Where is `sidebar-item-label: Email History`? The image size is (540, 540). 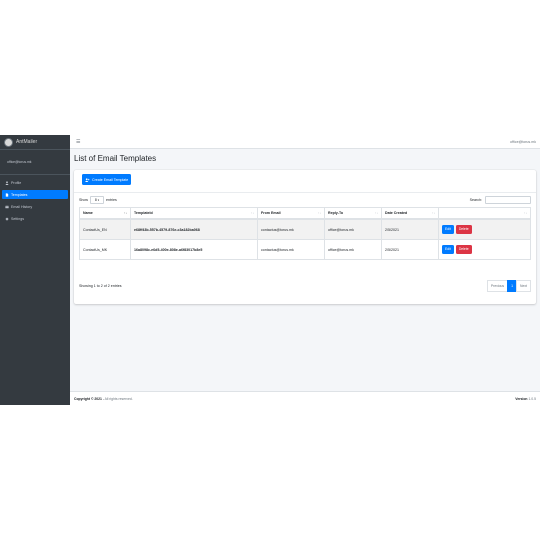
sidebar-item-label: Email History is located at coordinates (22, 206).